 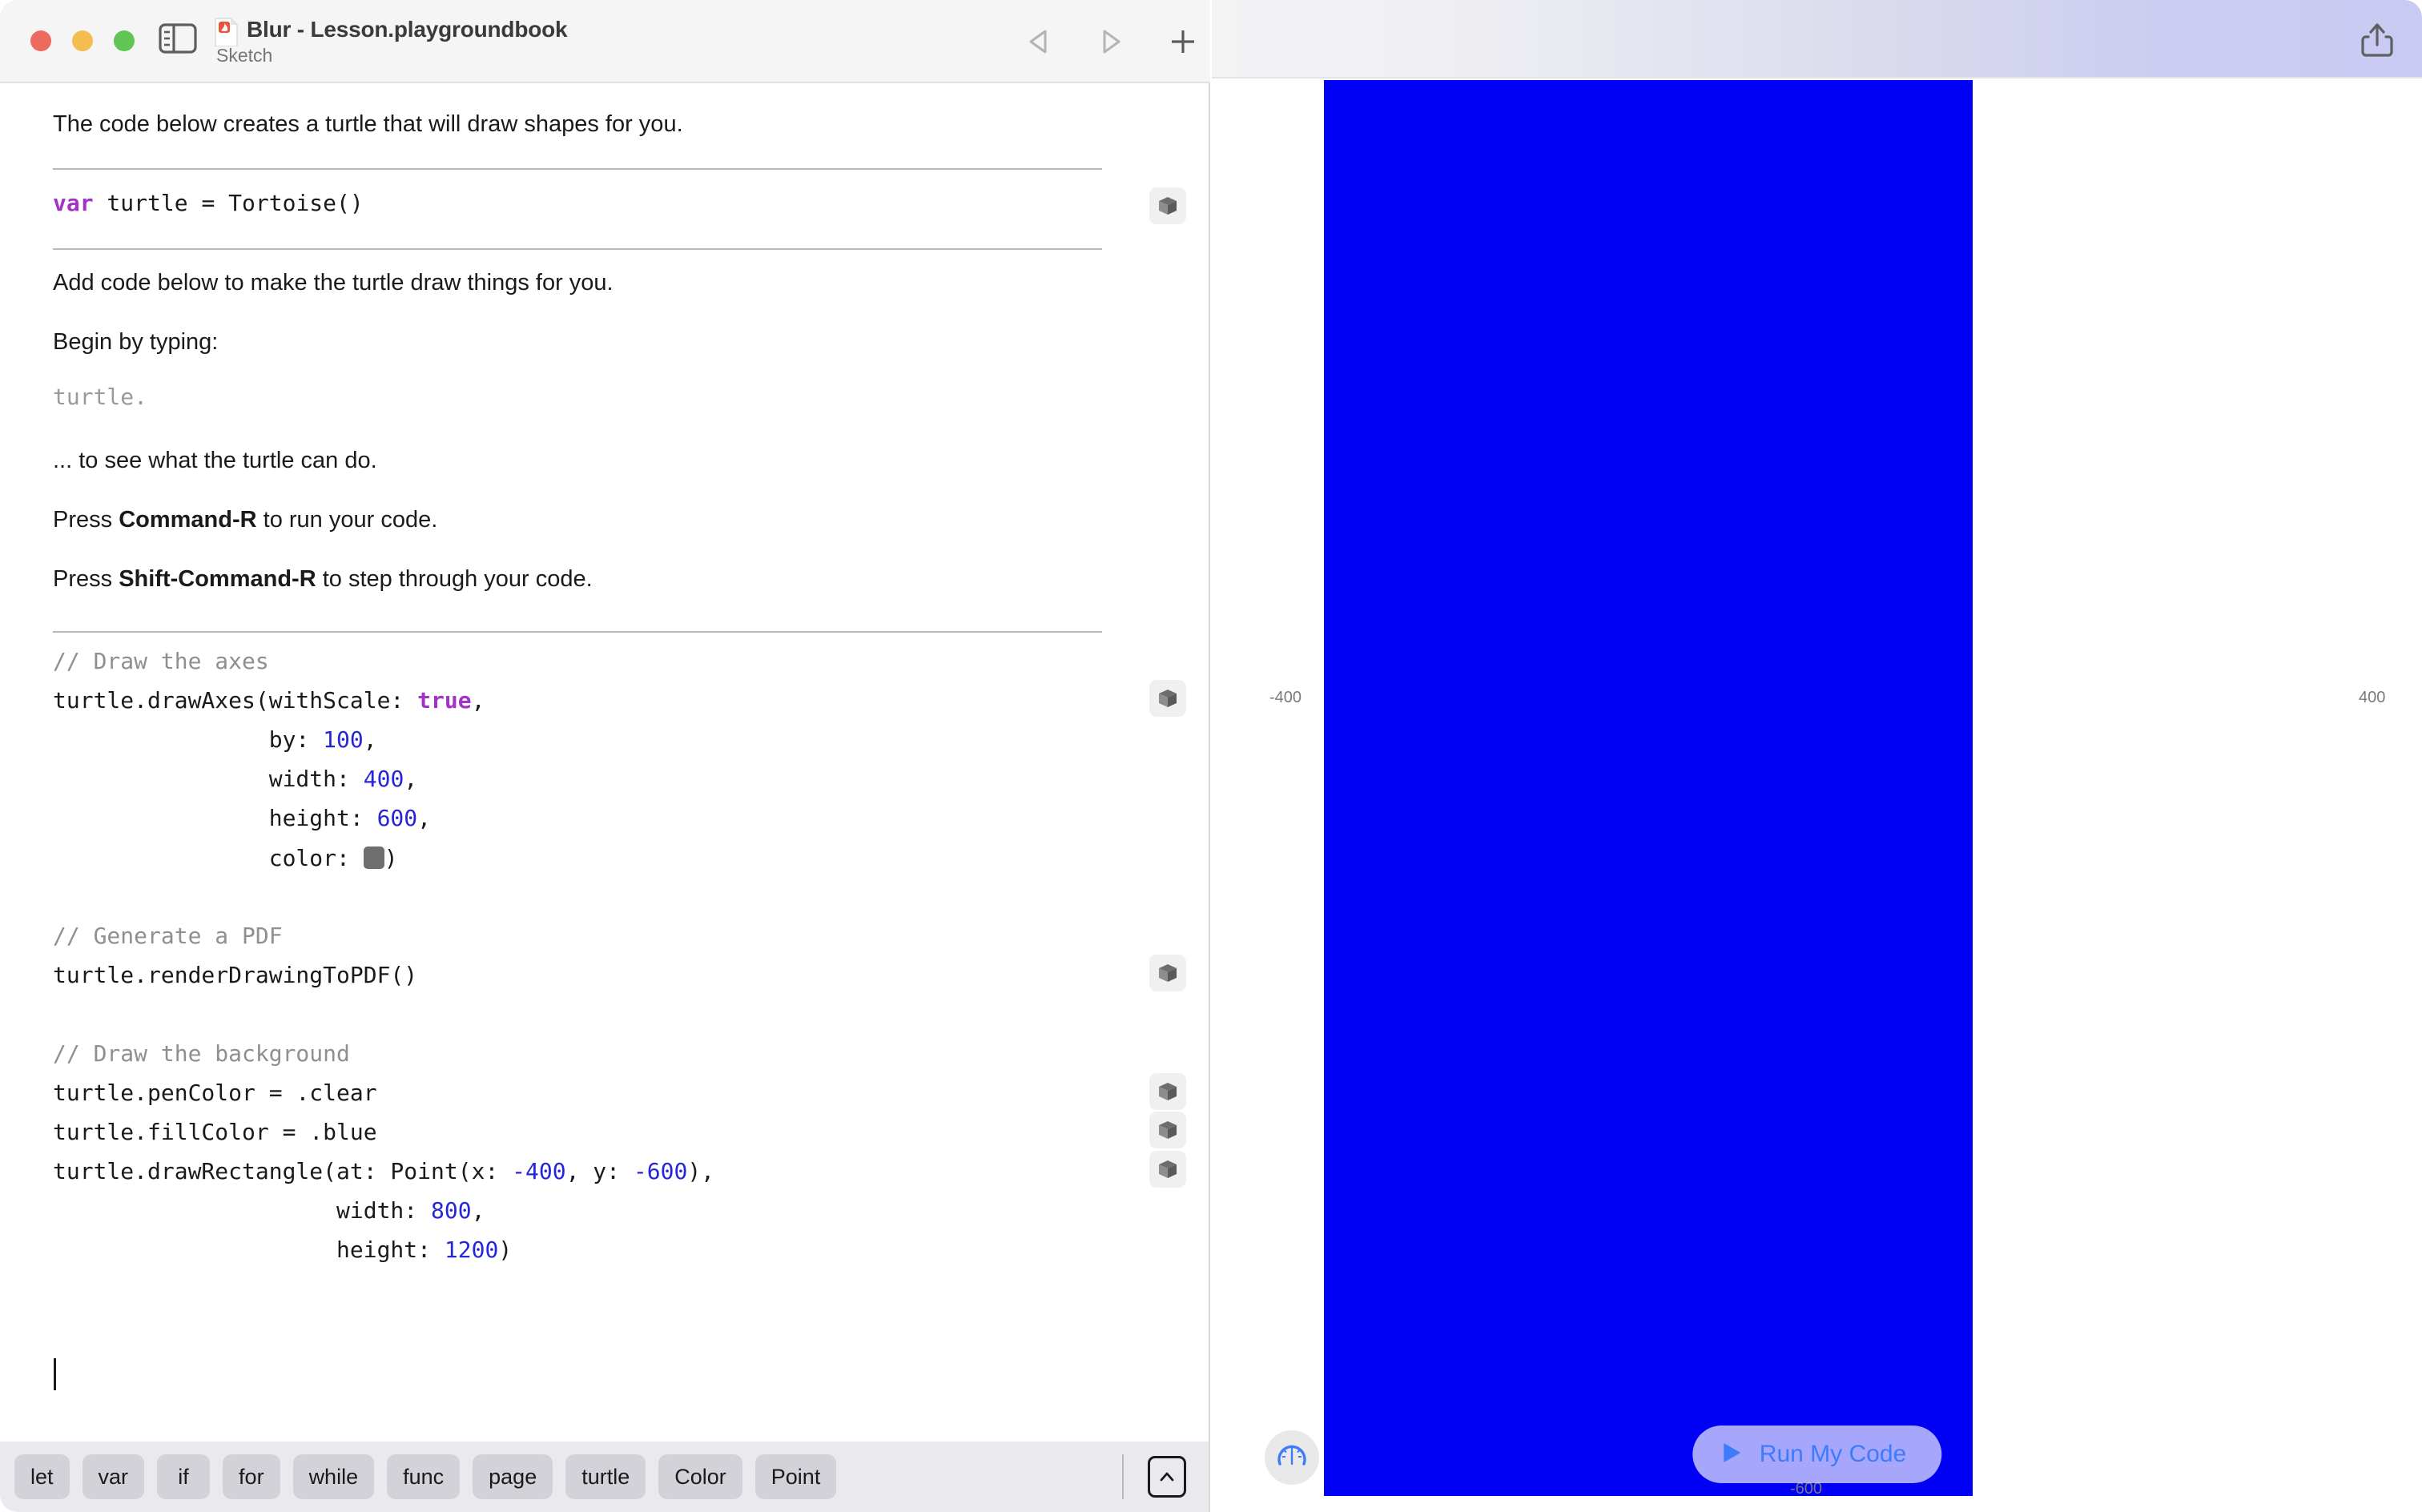 I want to click on code-line-draw-axes: turtle.drawAxes(withScale: true,, so click(x=269, y=701).